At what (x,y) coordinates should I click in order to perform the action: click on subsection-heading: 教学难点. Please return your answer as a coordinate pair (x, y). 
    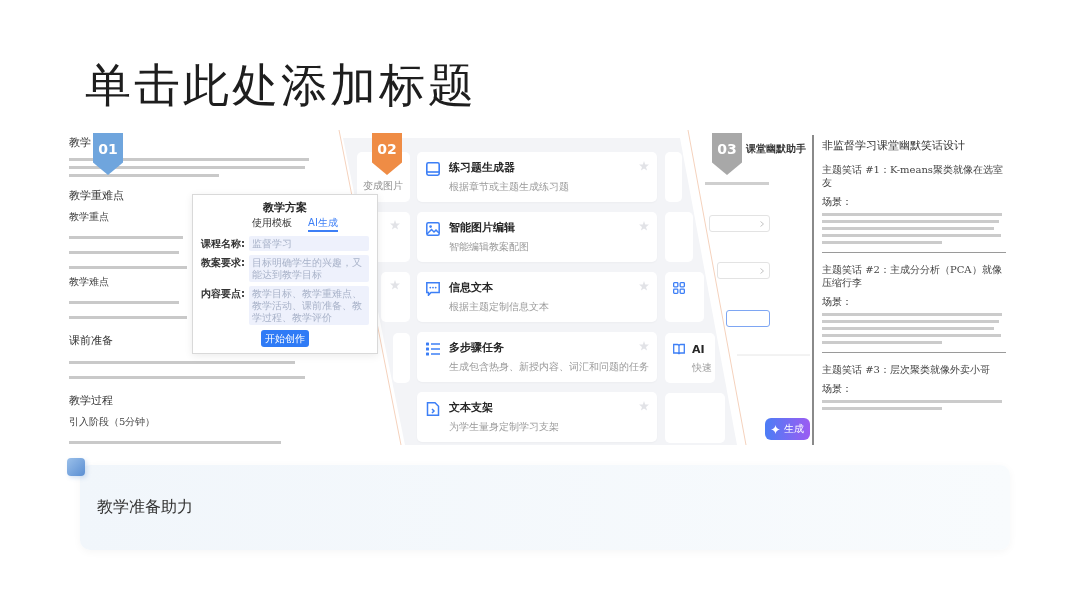
    Looking at the image, I should click on (89, 282).